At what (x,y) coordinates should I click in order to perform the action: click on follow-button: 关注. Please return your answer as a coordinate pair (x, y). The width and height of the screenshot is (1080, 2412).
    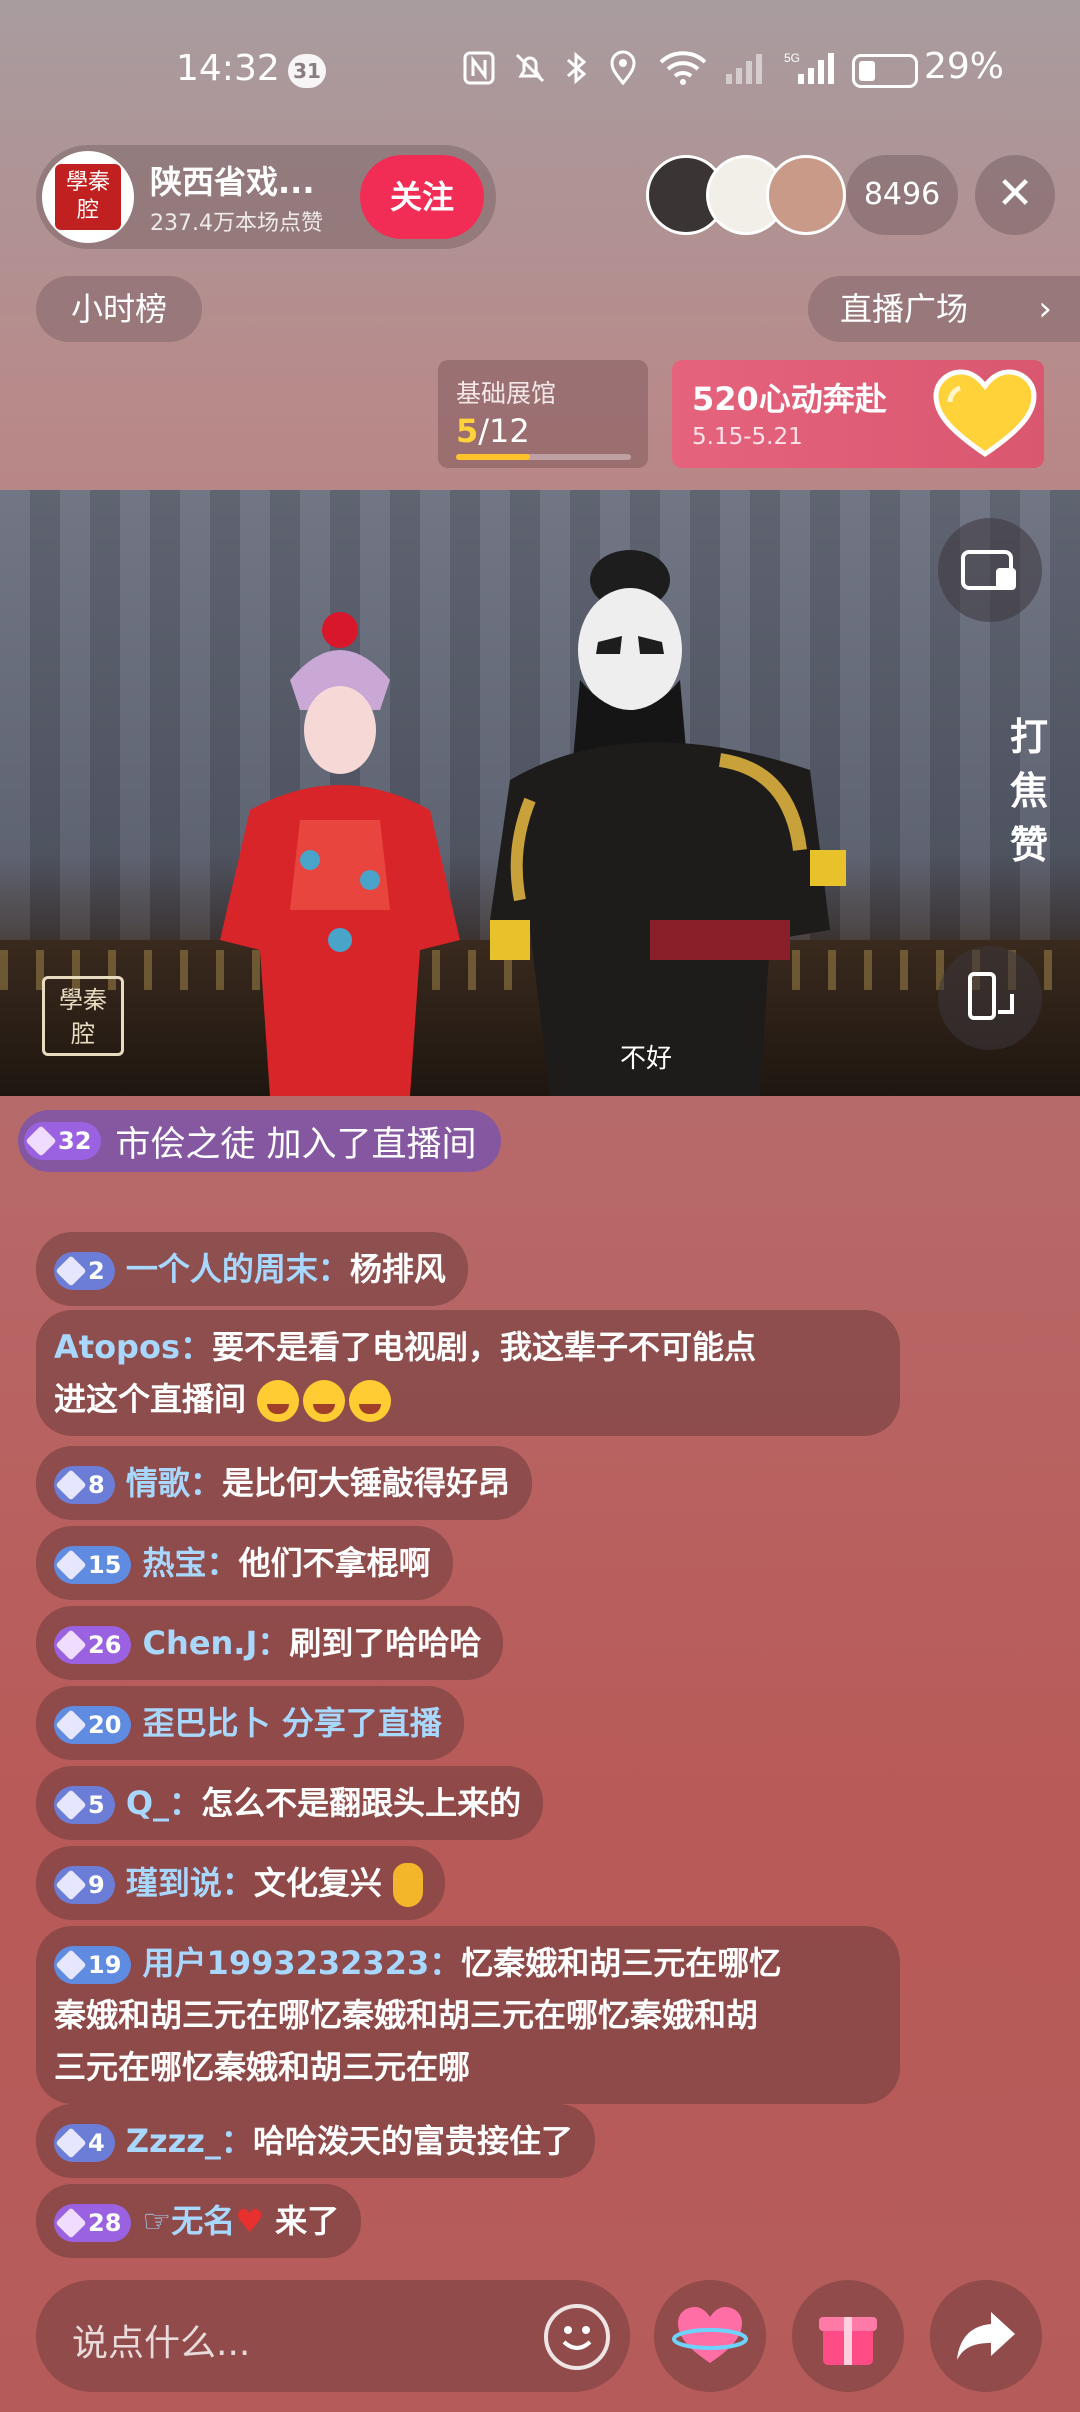
    Looking at the image, I should click on (422, 197).